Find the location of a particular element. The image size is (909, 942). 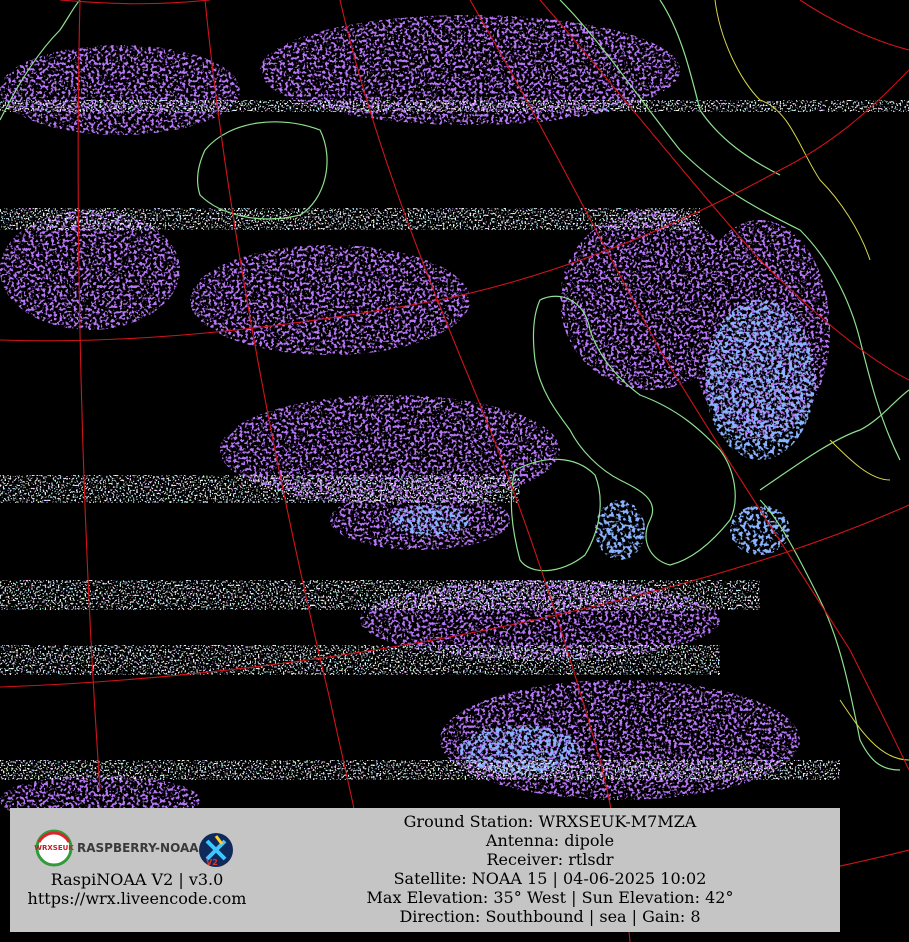

url-line: https://wrx.liveencode.com is located at coordinates (137, 898).